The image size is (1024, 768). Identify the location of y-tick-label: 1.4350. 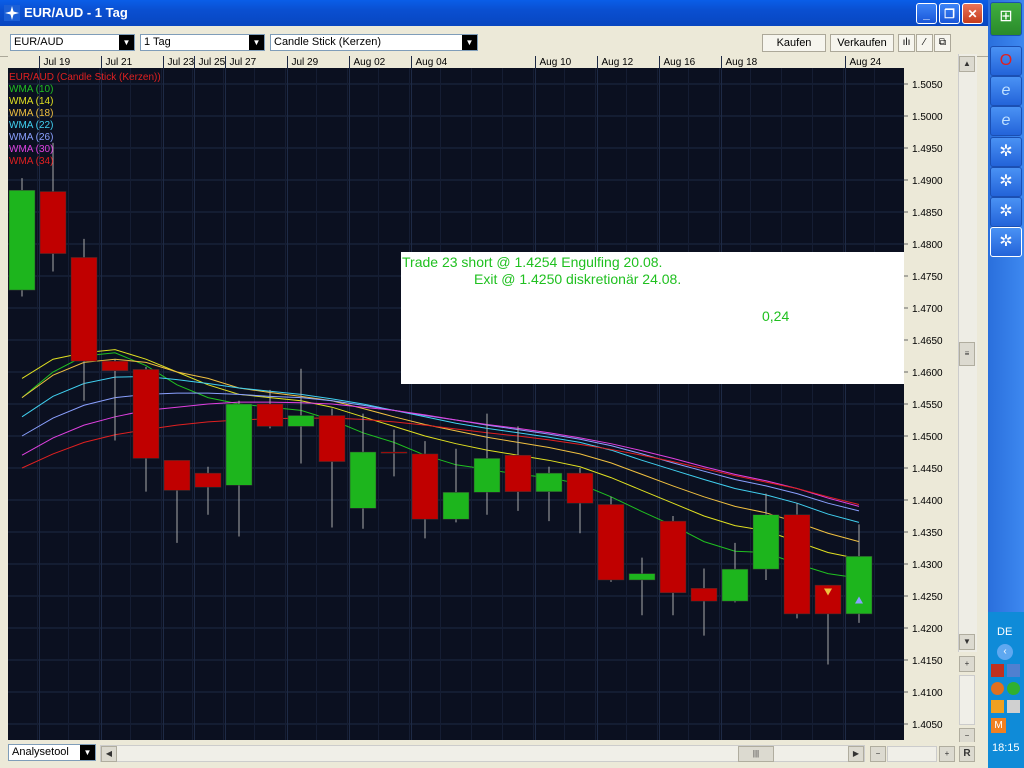
(927, 533).